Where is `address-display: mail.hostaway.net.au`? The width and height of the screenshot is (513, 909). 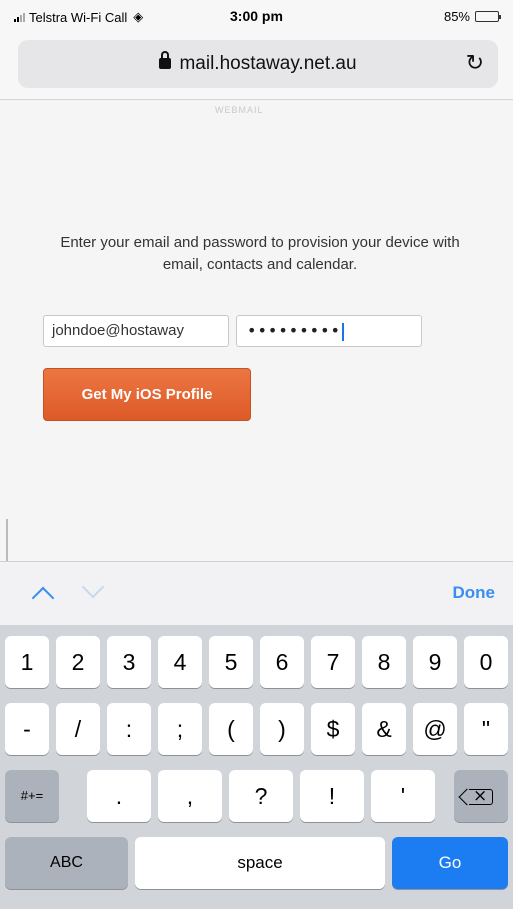 address-display: mail.hostaway.net.au is located at coordinates (258, 63).